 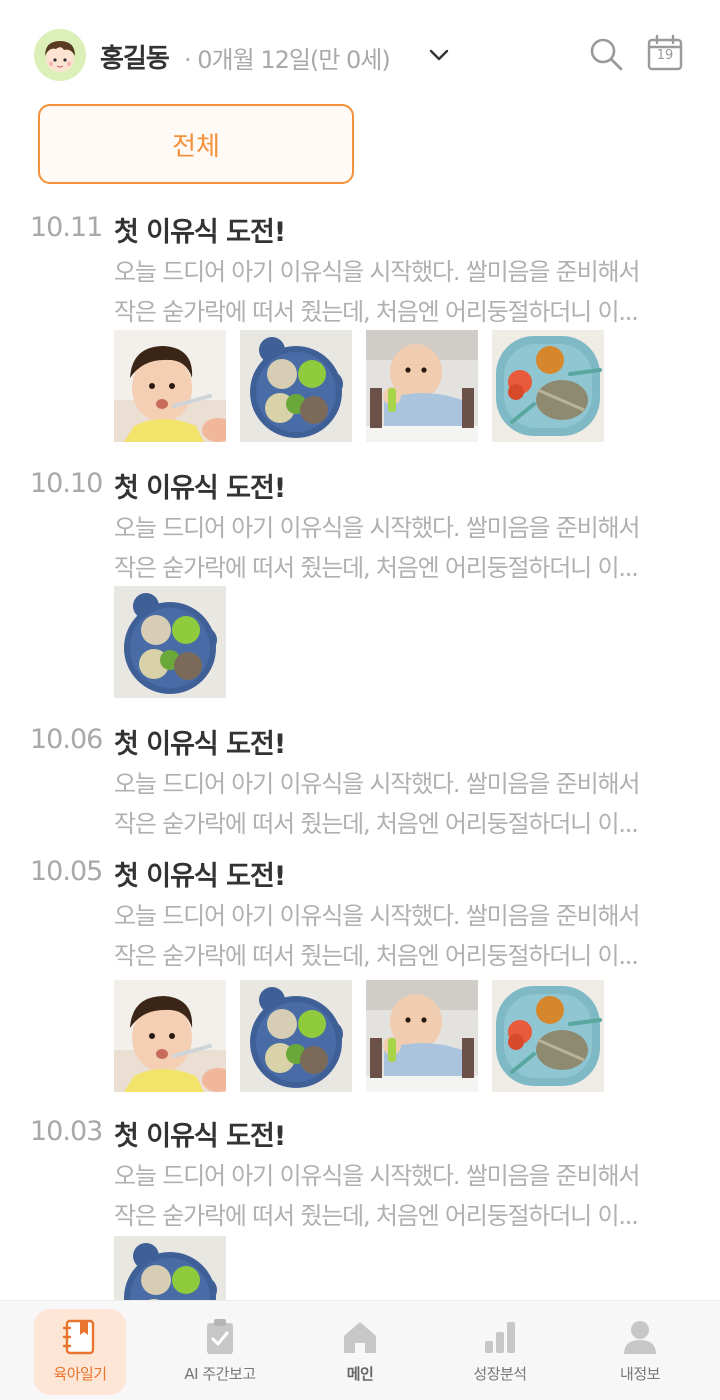 I want to click on tab-label: 메인, so click(x=360, y=1374).